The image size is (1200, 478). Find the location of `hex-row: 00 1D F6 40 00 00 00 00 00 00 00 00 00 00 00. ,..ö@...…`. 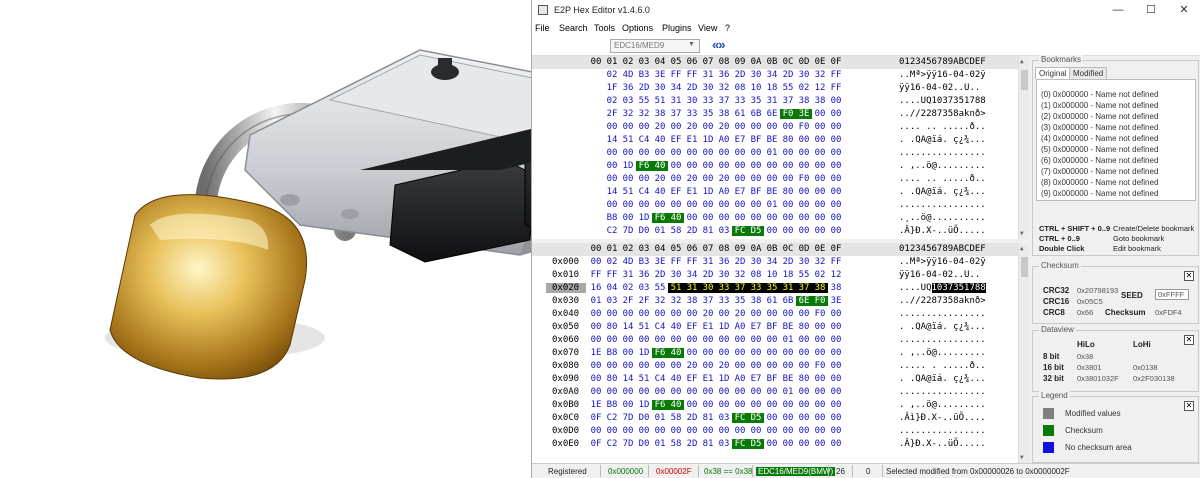

hex-row: 00 1D F6 40 00 00 00 00 00 00 00 00 00 00 00. ,..ö@...… is located at coordinates (780, 167).